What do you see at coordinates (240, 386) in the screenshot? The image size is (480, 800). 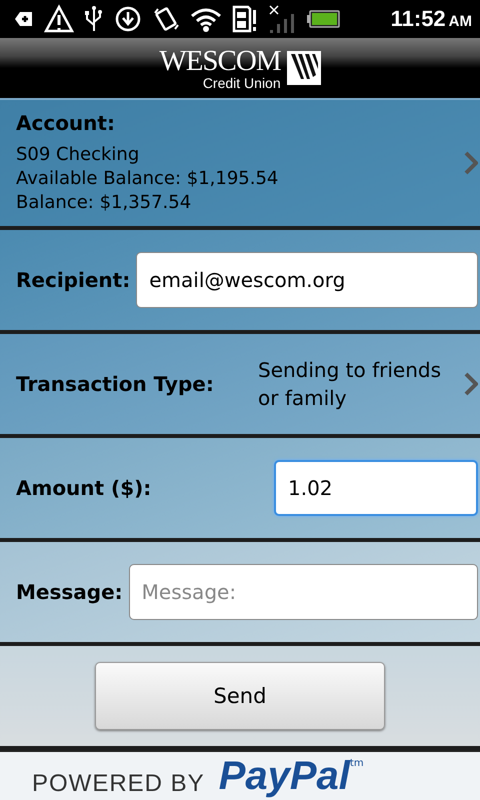 I see `transaction-type-row: Transaction Type: Sending to friends or family` at bounding box center [240, 386].